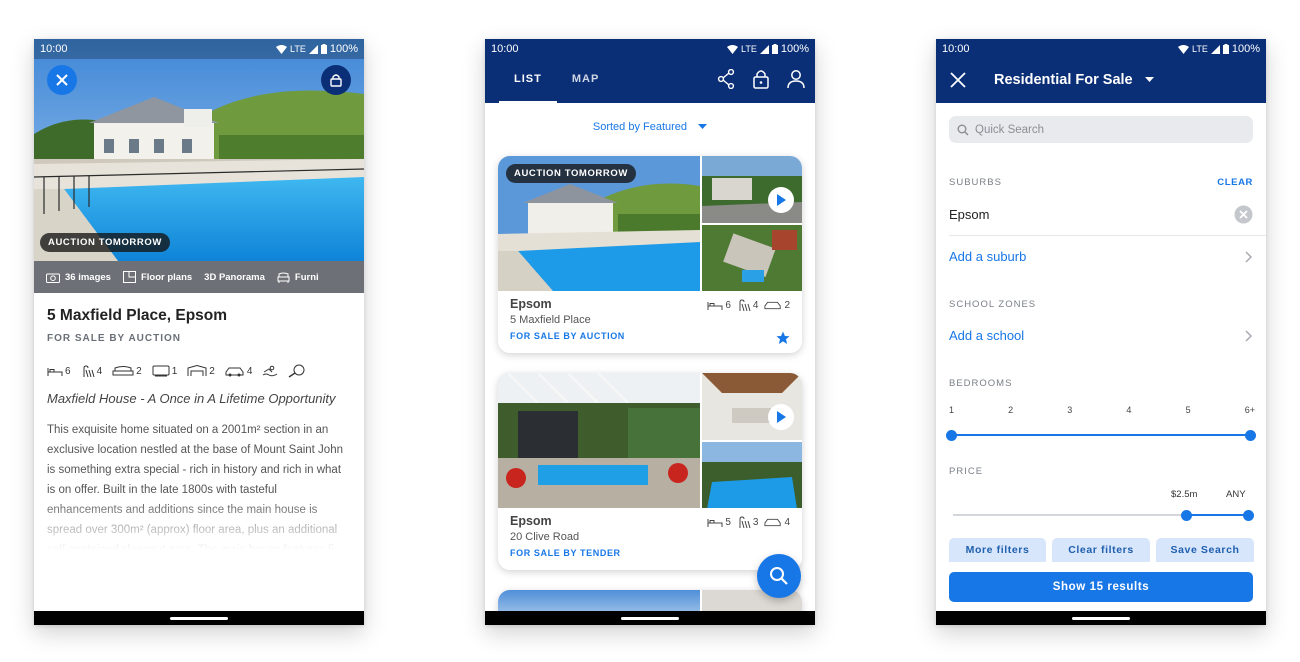  What do you see at coordinates (969, 214) in the screenshot?
I see `selected-suburb-label: Epsom` at bounding box center [969, 214].